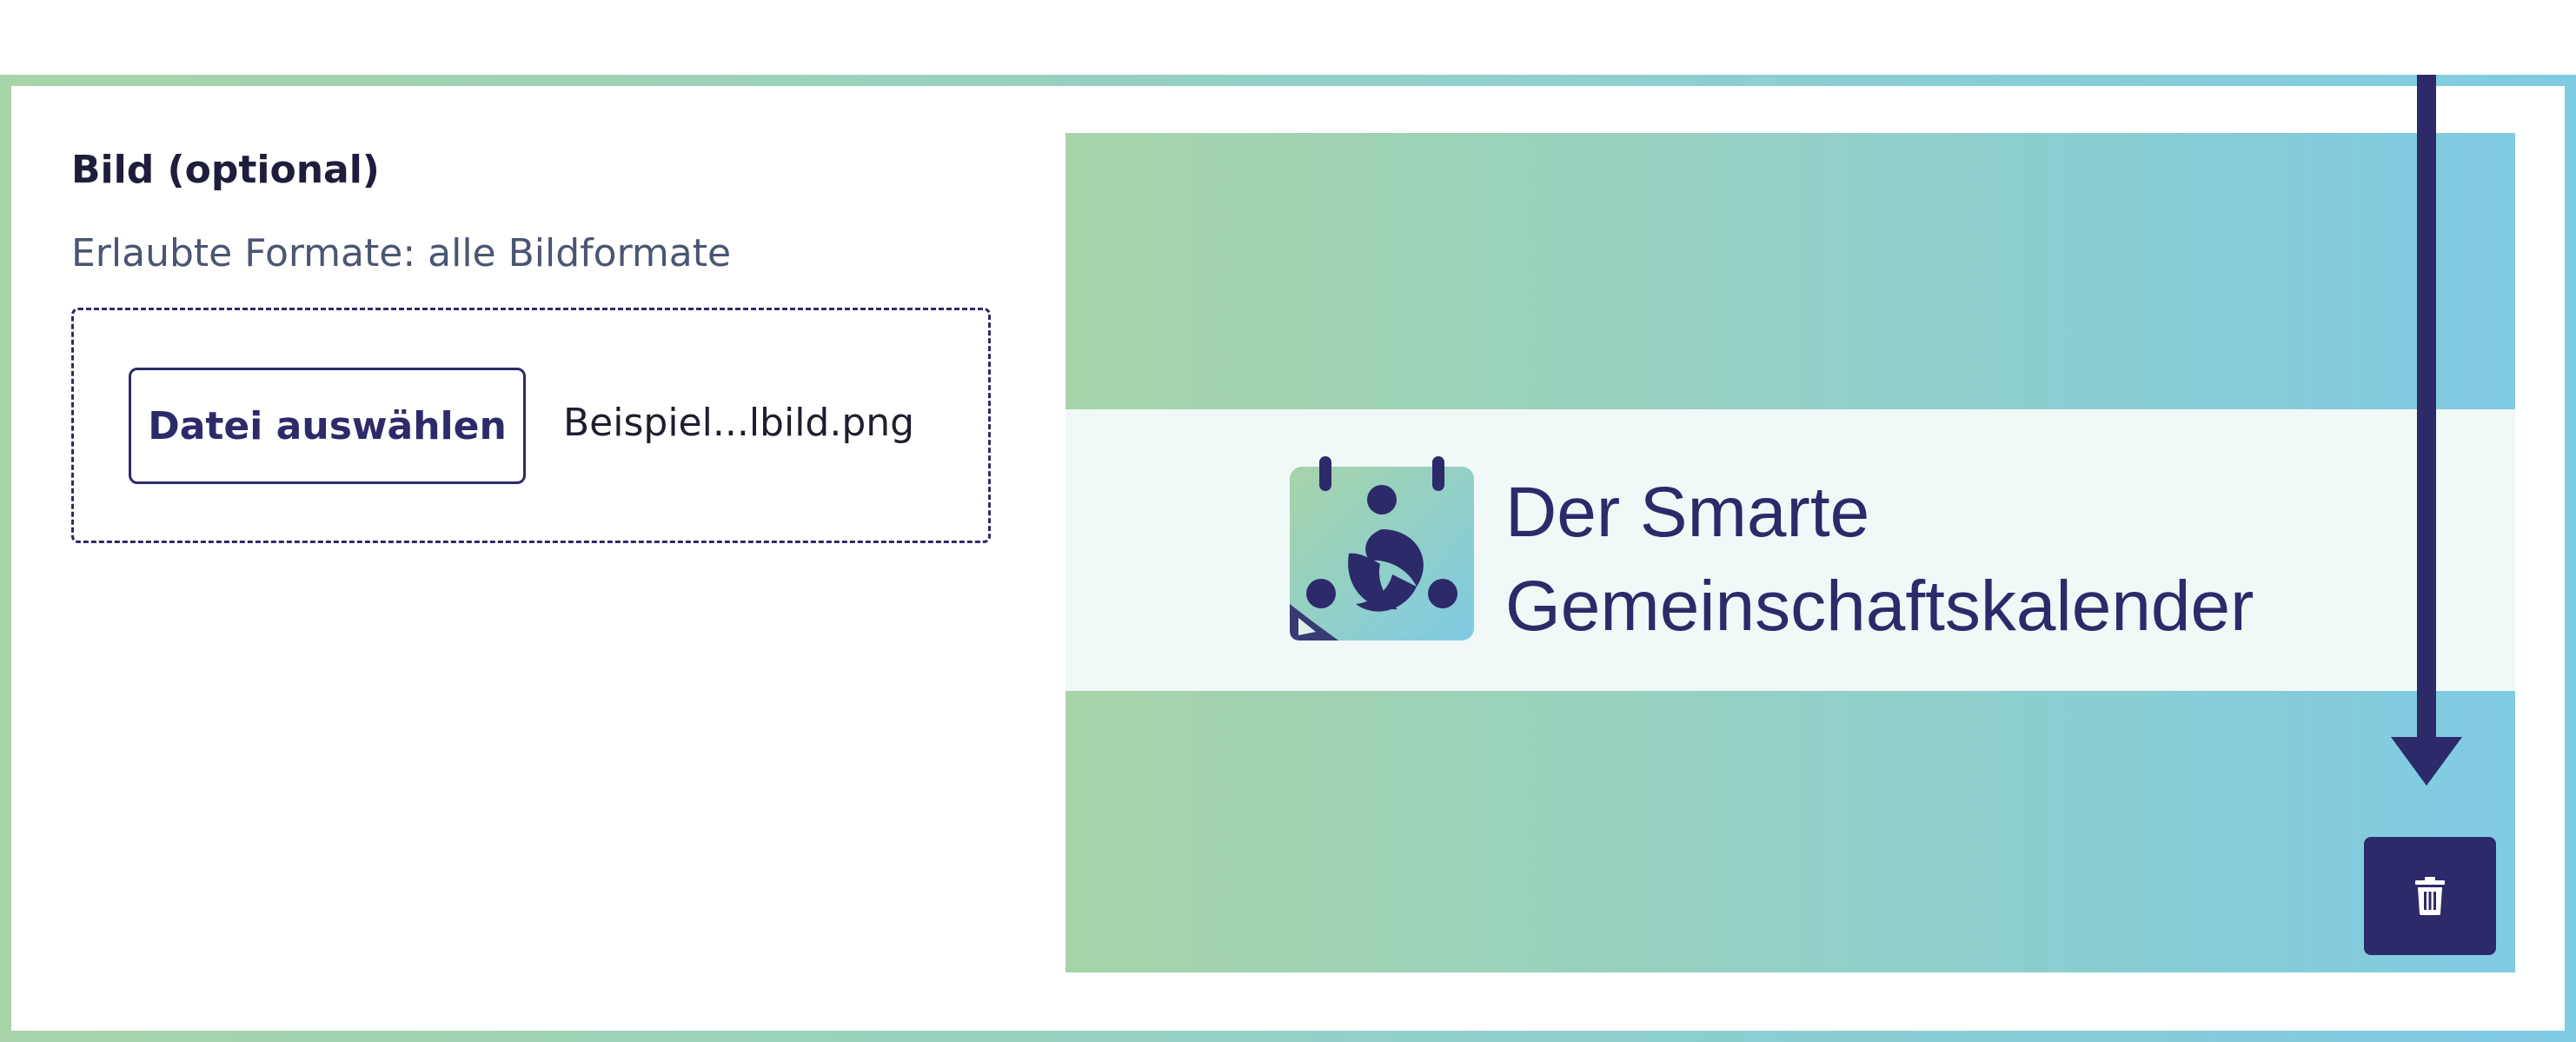  I want to click on selected-file-name: Beispiel...lbild.png, so click(739, 423).